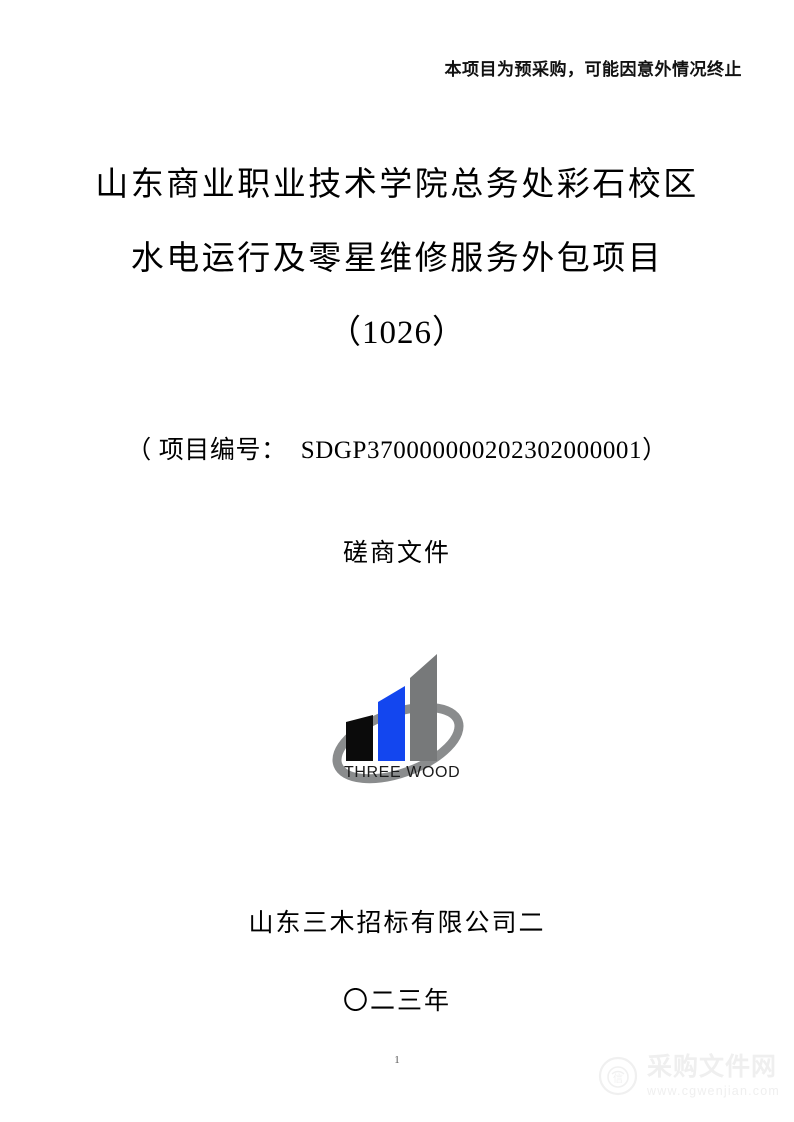 The height and width of the screenshot is (1122, 794). I want to click on logo-wordmark: THREE WOOD, so click(402, 772).